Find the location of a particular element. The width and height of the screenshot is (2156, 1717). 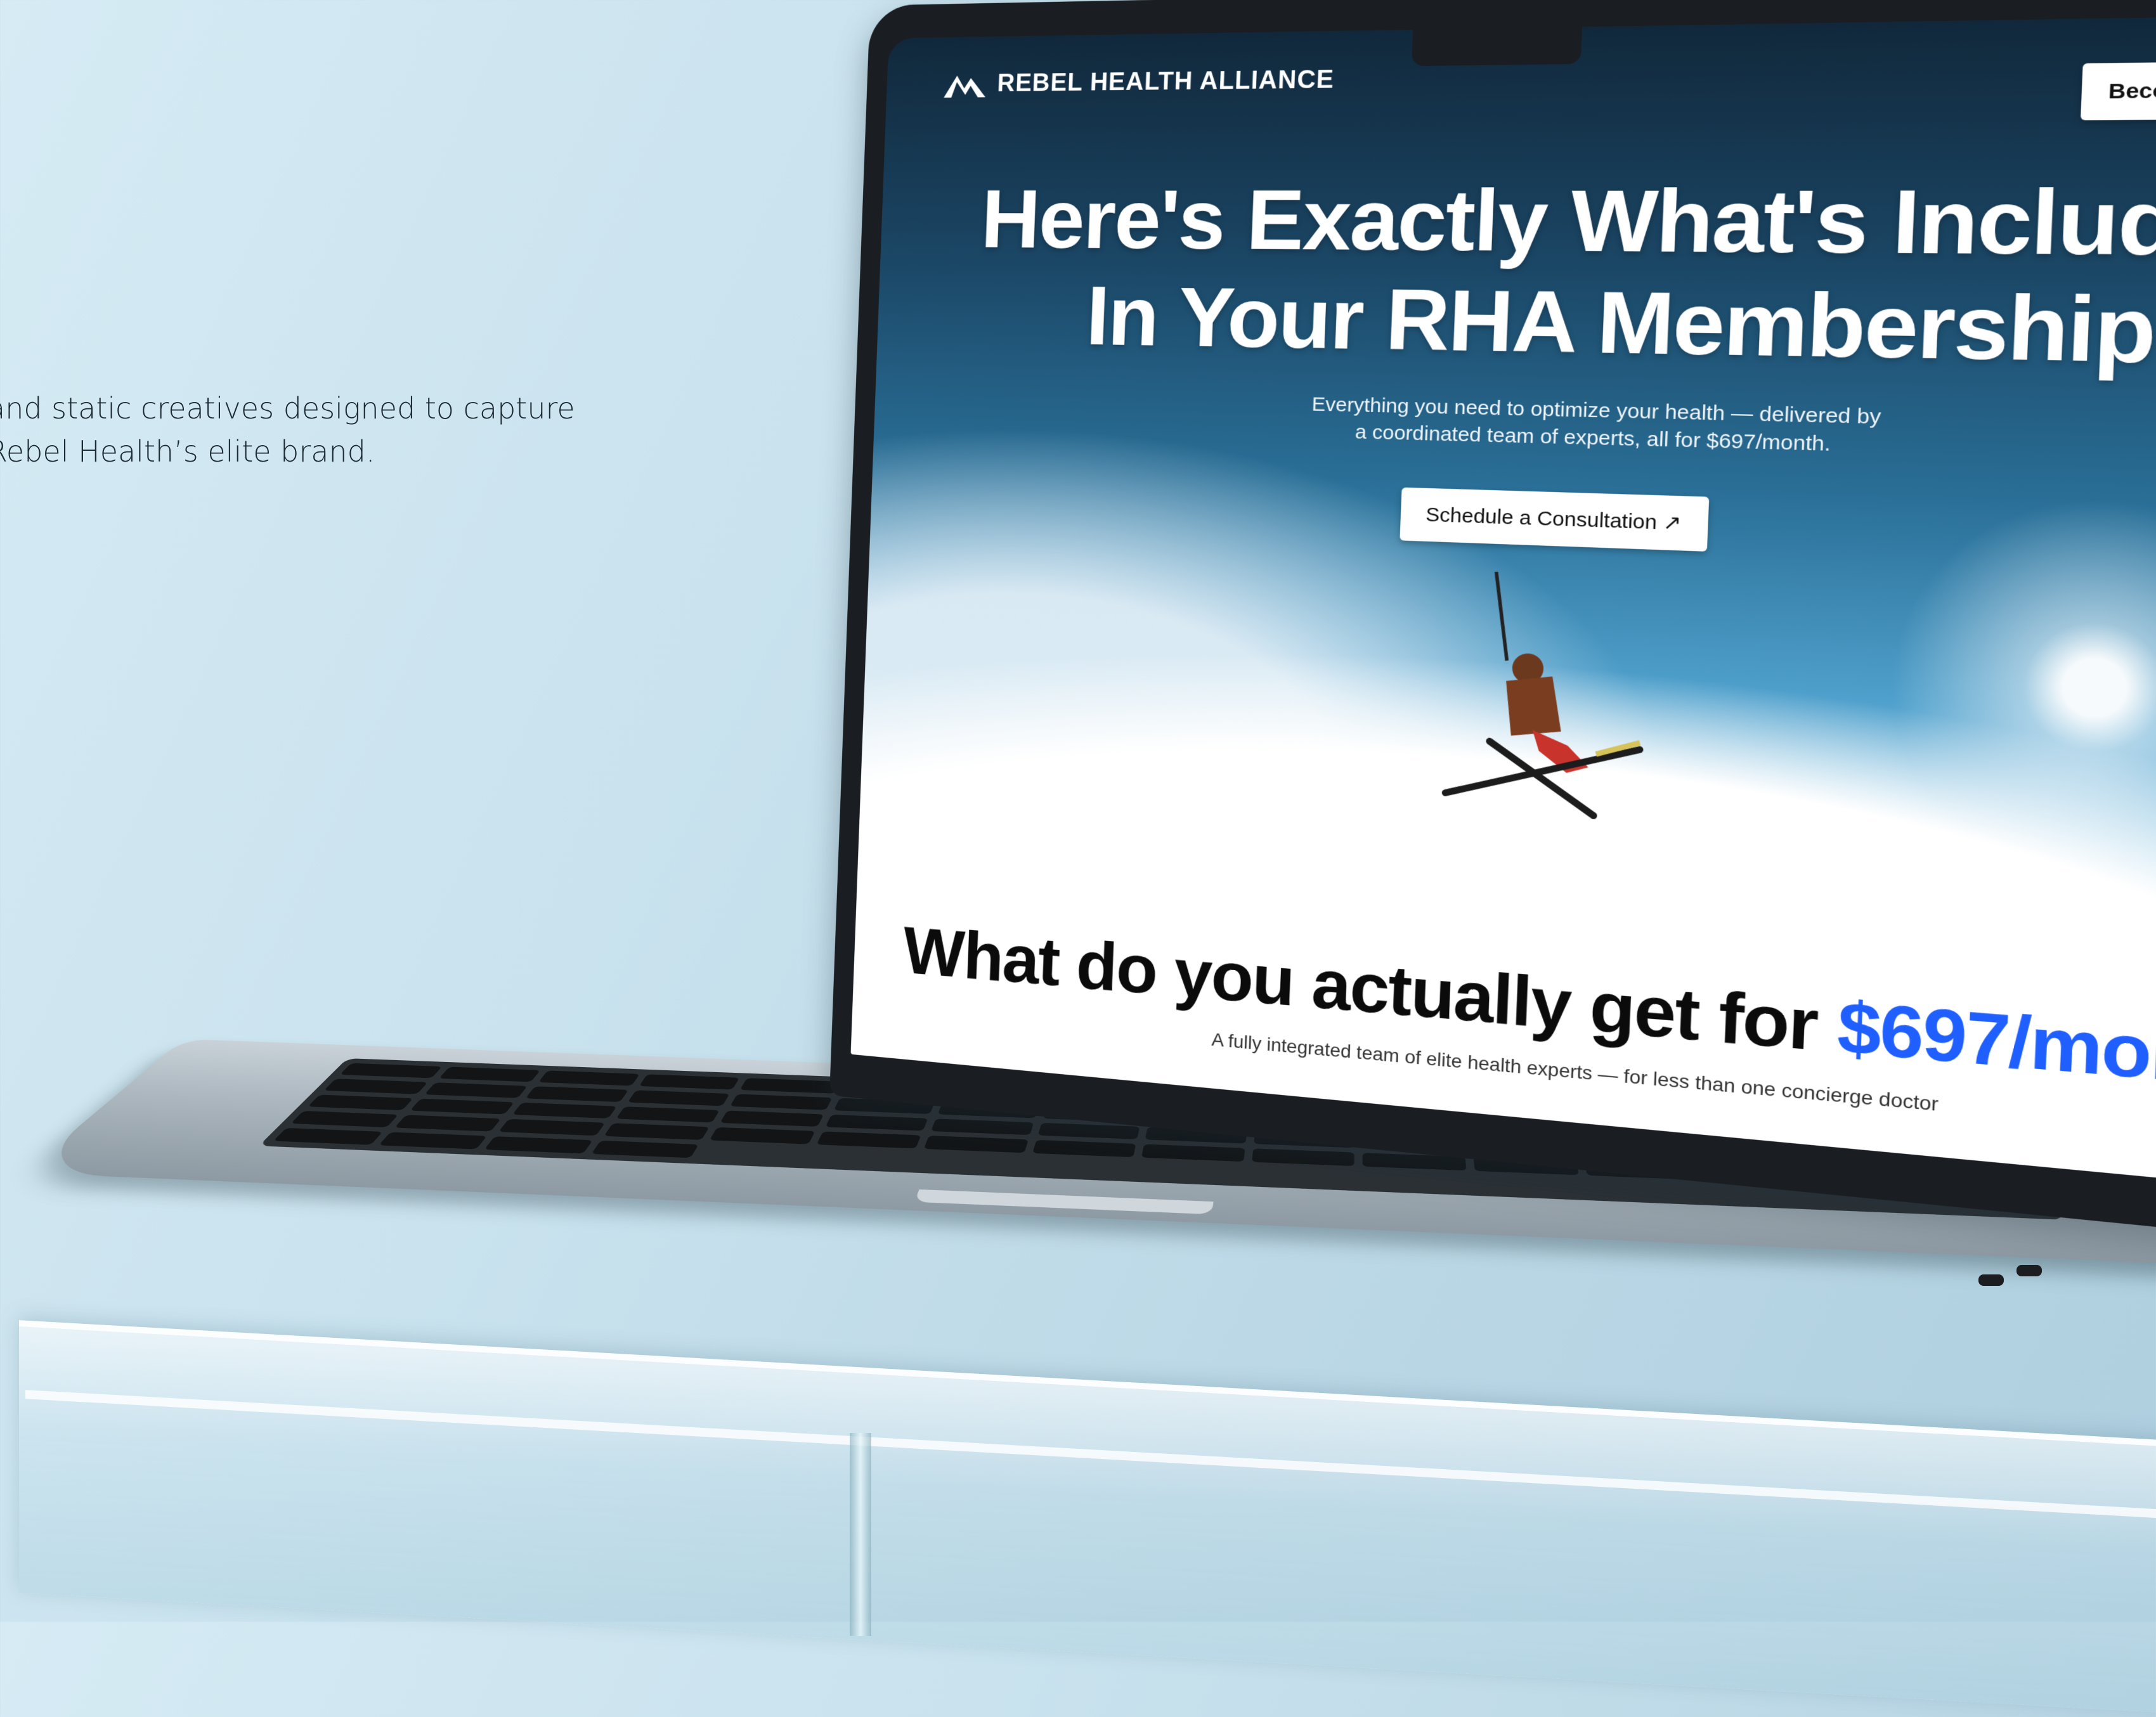

section-title: What do you actually get for $697/month? is located at coordinates (1505, 1013).